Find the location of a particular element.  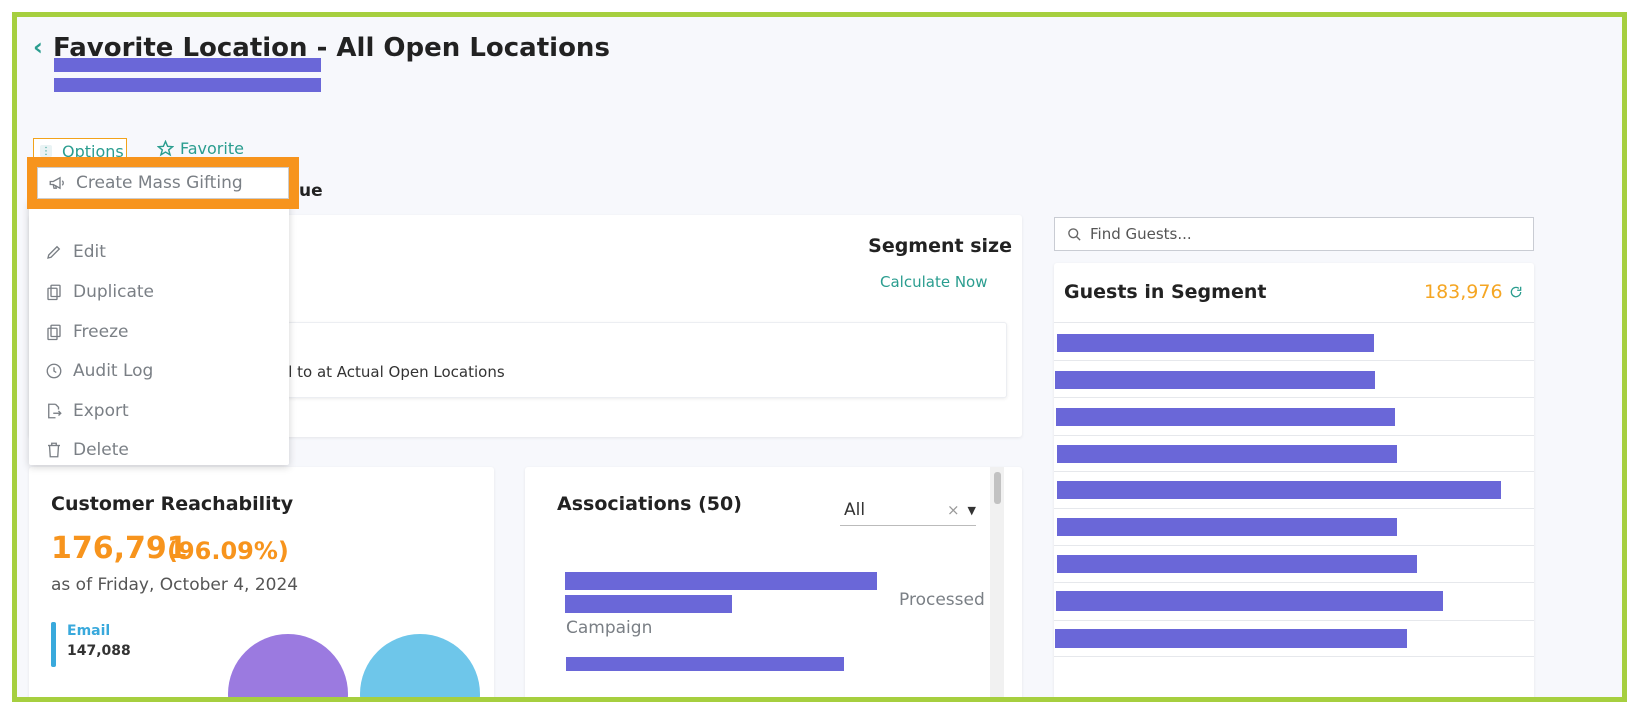

menu-item-label: Edit is located at coordinates (89, 252).